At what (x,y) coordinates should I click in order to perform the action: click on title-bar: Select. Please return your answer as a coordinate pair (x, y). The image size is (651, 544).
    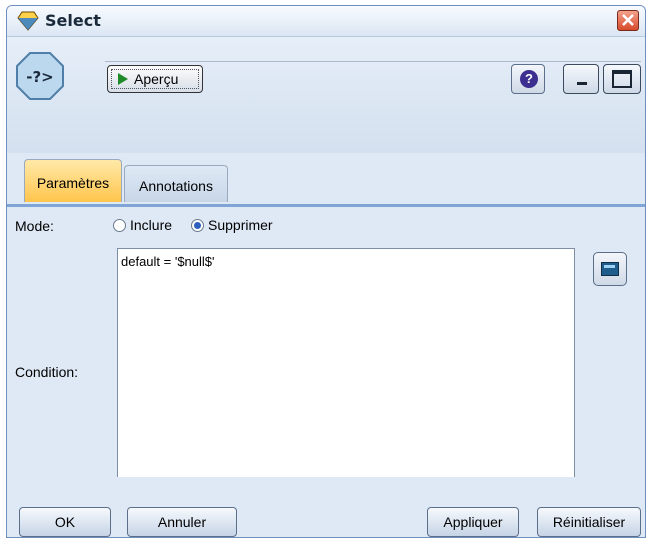
    Looking at the image, I should click on (326, 21).